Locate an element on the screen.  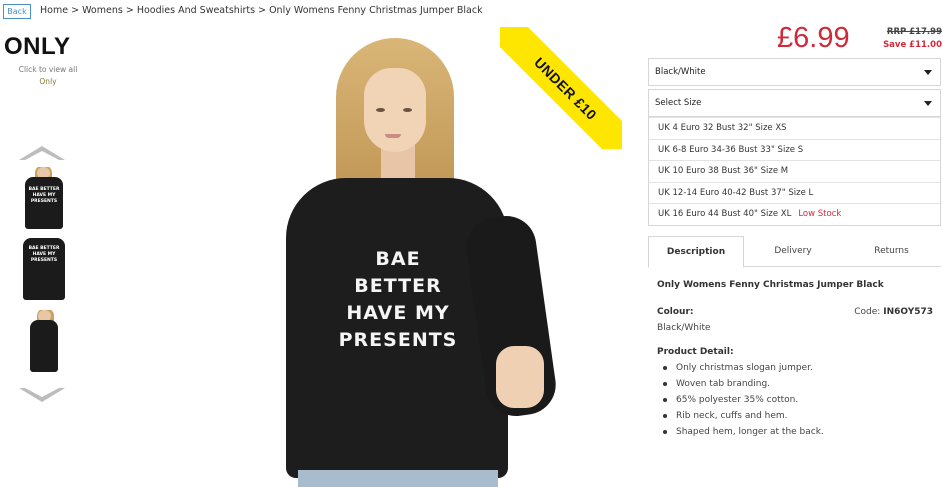
list-item: Only christmas slogan jumper. is located at coordinates (743, 368).